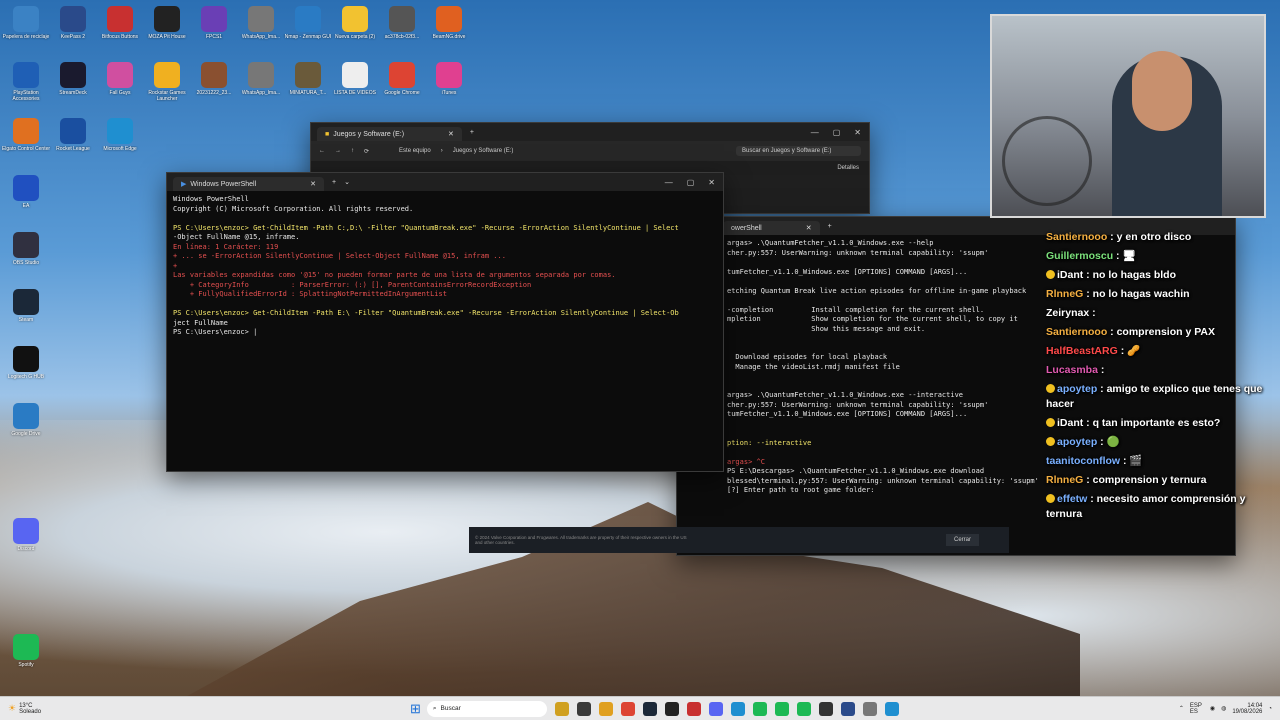 This screenshot has width=1280, height=720. I want to click on terminal2-tab: owerShell ✕, so click(771, 228).